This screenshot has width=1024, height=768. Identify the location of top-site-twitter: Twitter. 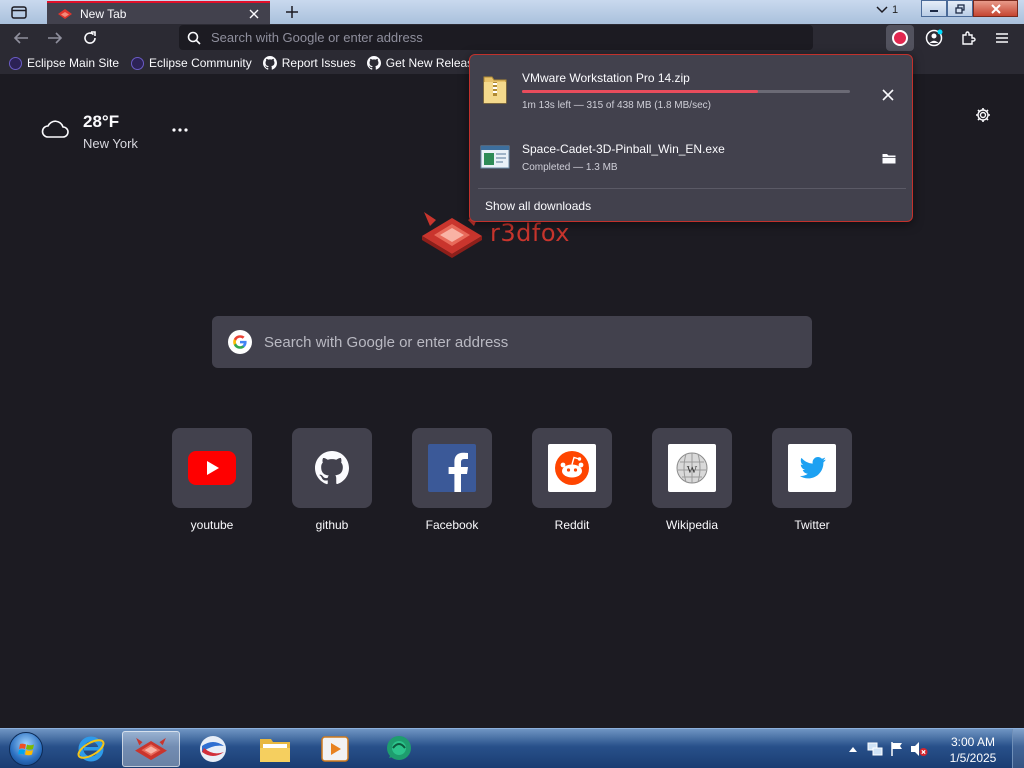
(812, 480).